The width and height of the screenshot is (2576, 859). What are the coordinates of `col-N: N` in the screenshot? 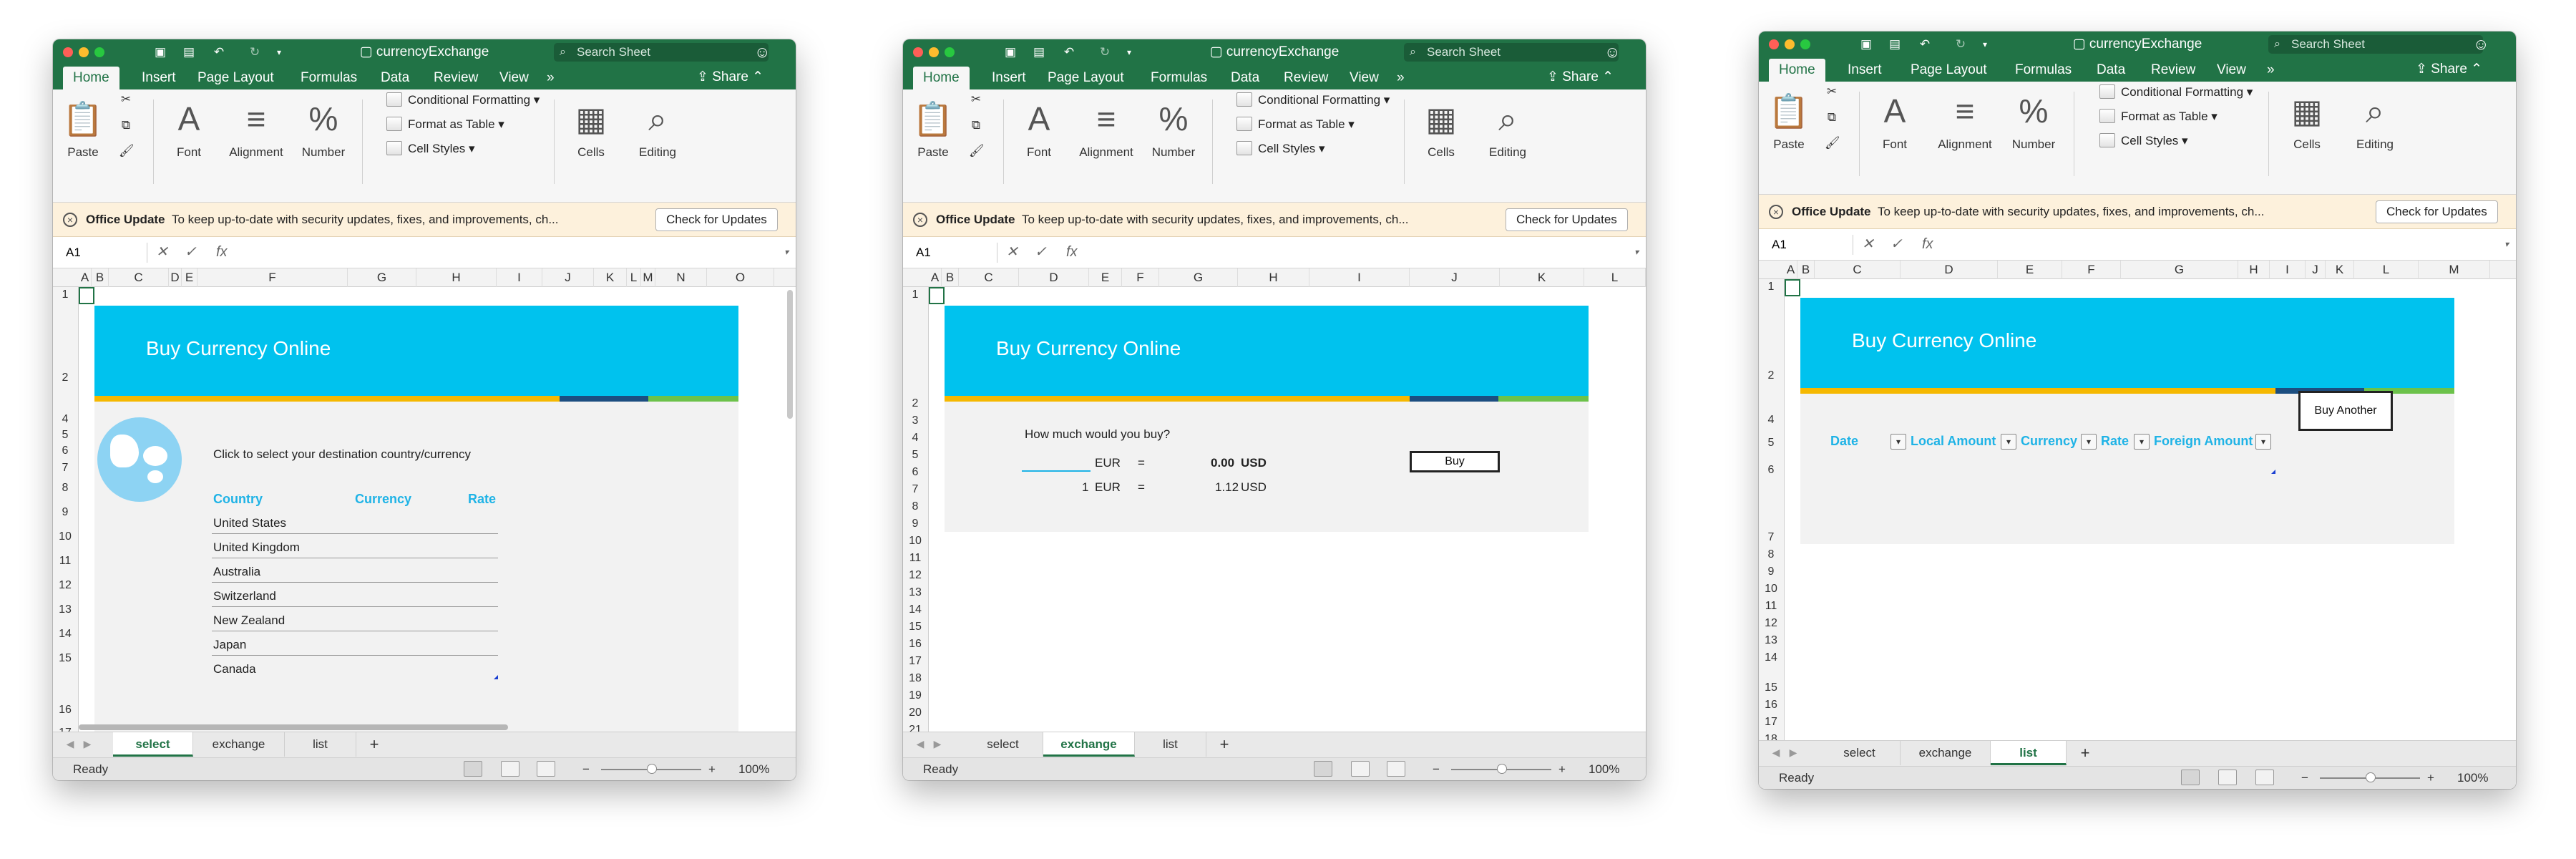 It's located at (681, 277).